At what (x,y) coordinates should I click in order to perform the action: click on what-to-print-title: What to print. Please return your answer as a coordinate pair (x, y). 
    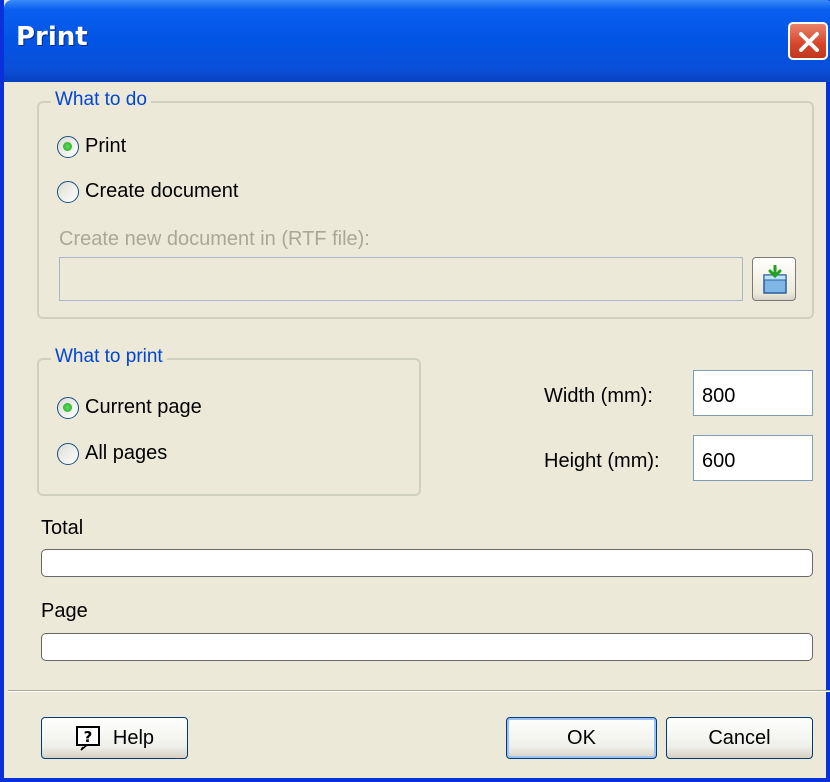
    Looking at the image, I should click on (109, 357).